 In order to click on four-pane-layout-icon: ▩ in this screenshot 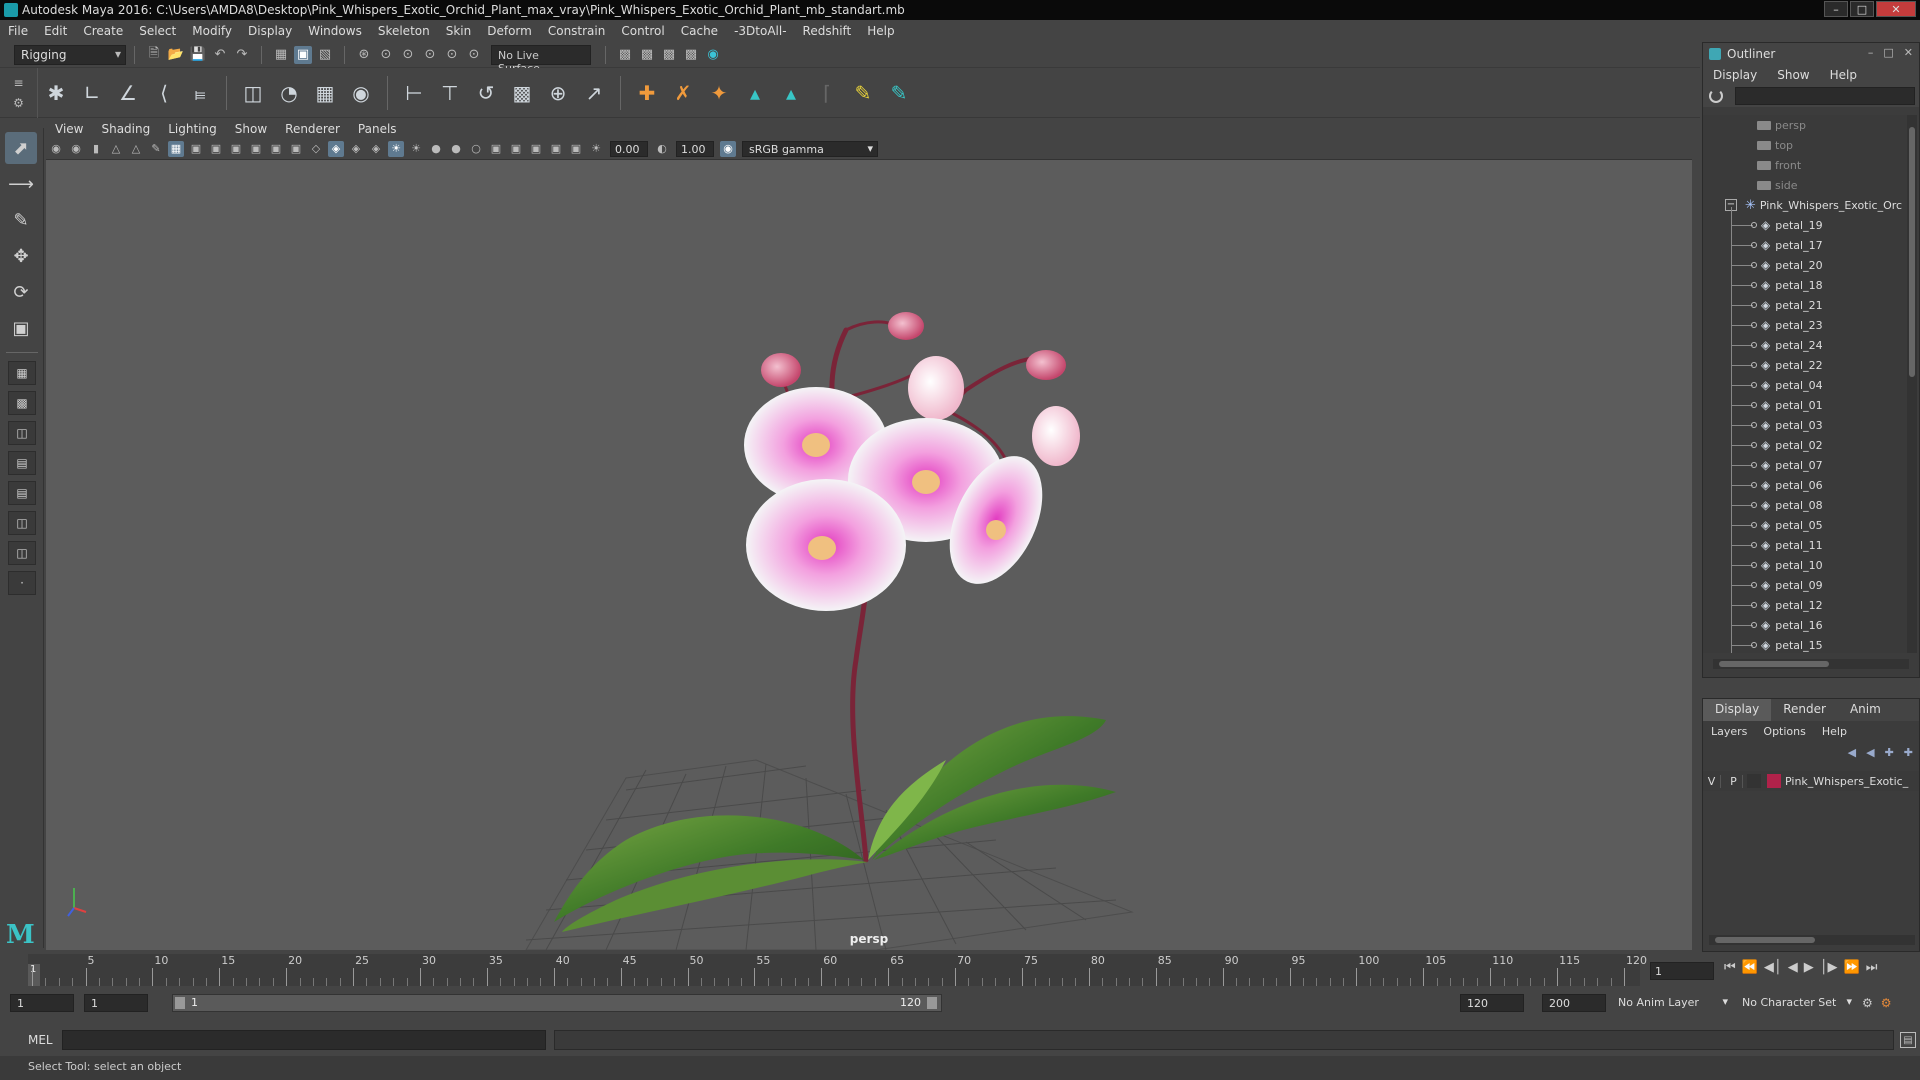, I will do `click(22, 403)`.